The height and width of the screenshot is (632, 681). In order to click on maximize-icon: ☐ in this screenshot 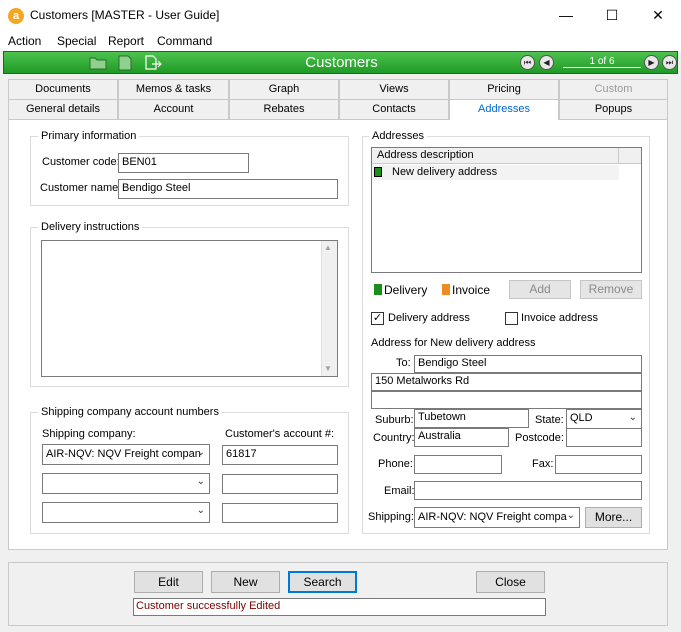, I will do `click(612, 15)`.